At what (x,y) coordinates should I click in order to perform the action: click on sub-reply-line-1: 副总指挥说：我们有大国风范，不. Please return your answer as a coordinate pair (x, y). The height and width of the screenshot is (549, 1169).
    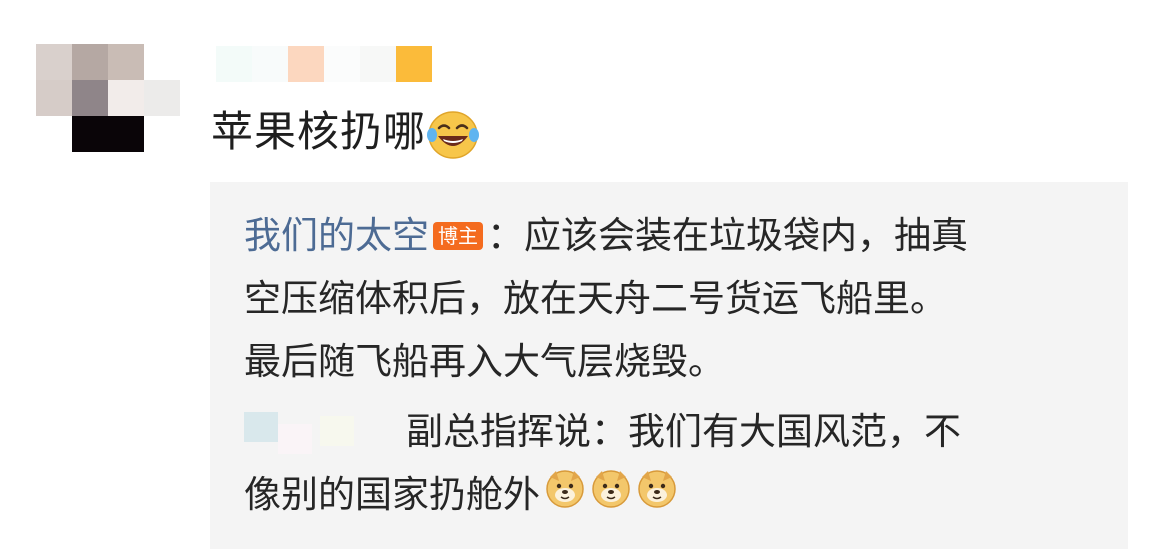
    Looking at the image, I should click on (674, 431).